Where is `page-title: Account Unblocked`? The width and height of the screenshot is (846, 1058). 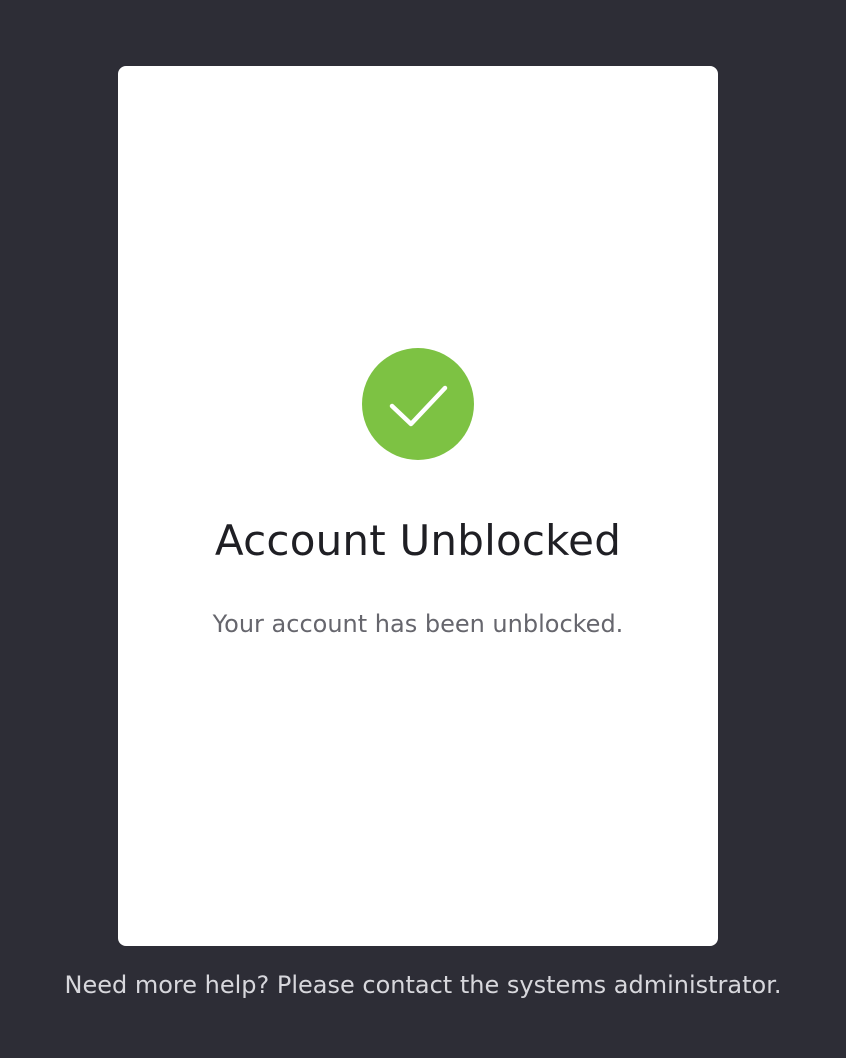
page-title: Account Unblocked is located at coordinates (418, 540).